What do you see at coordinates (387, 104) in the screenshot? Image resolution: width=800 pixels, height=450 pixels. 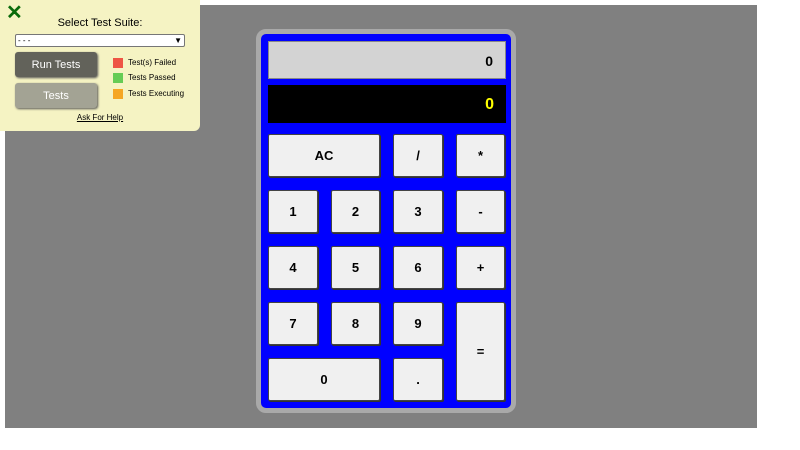 I see `result-display: 0` at bounding box center [387, 104].